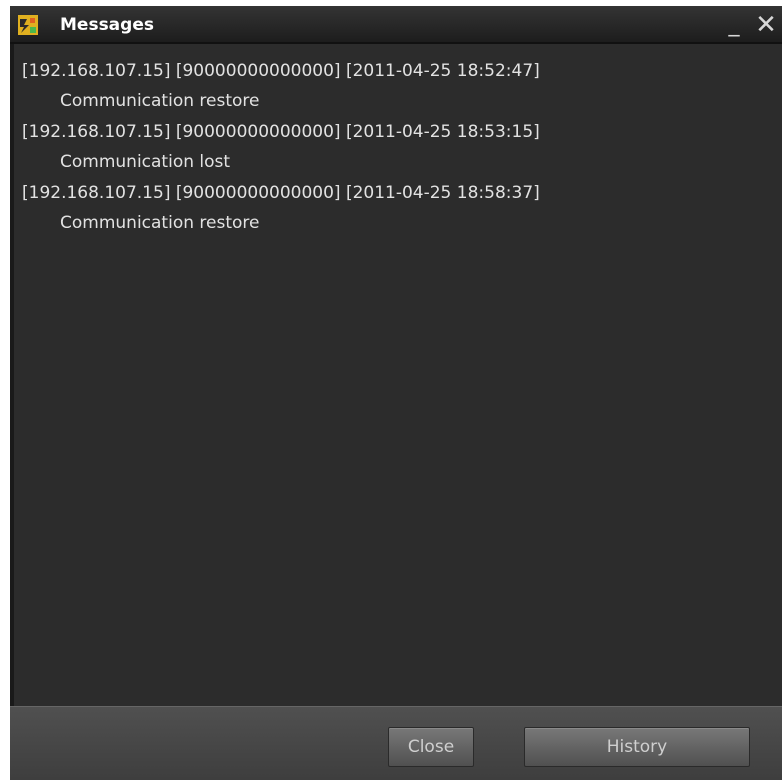 The height and width of the screenshot is (780, 782). I want to click on minimize-icon: _, so click(734, 25).